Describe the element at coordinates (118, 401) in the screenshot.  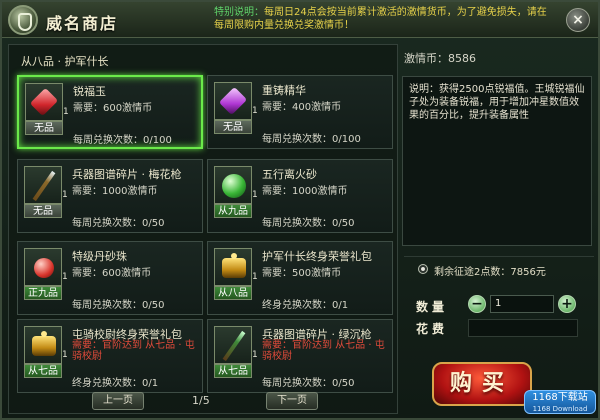
I see `prev-page-button: 上一页` at that location.